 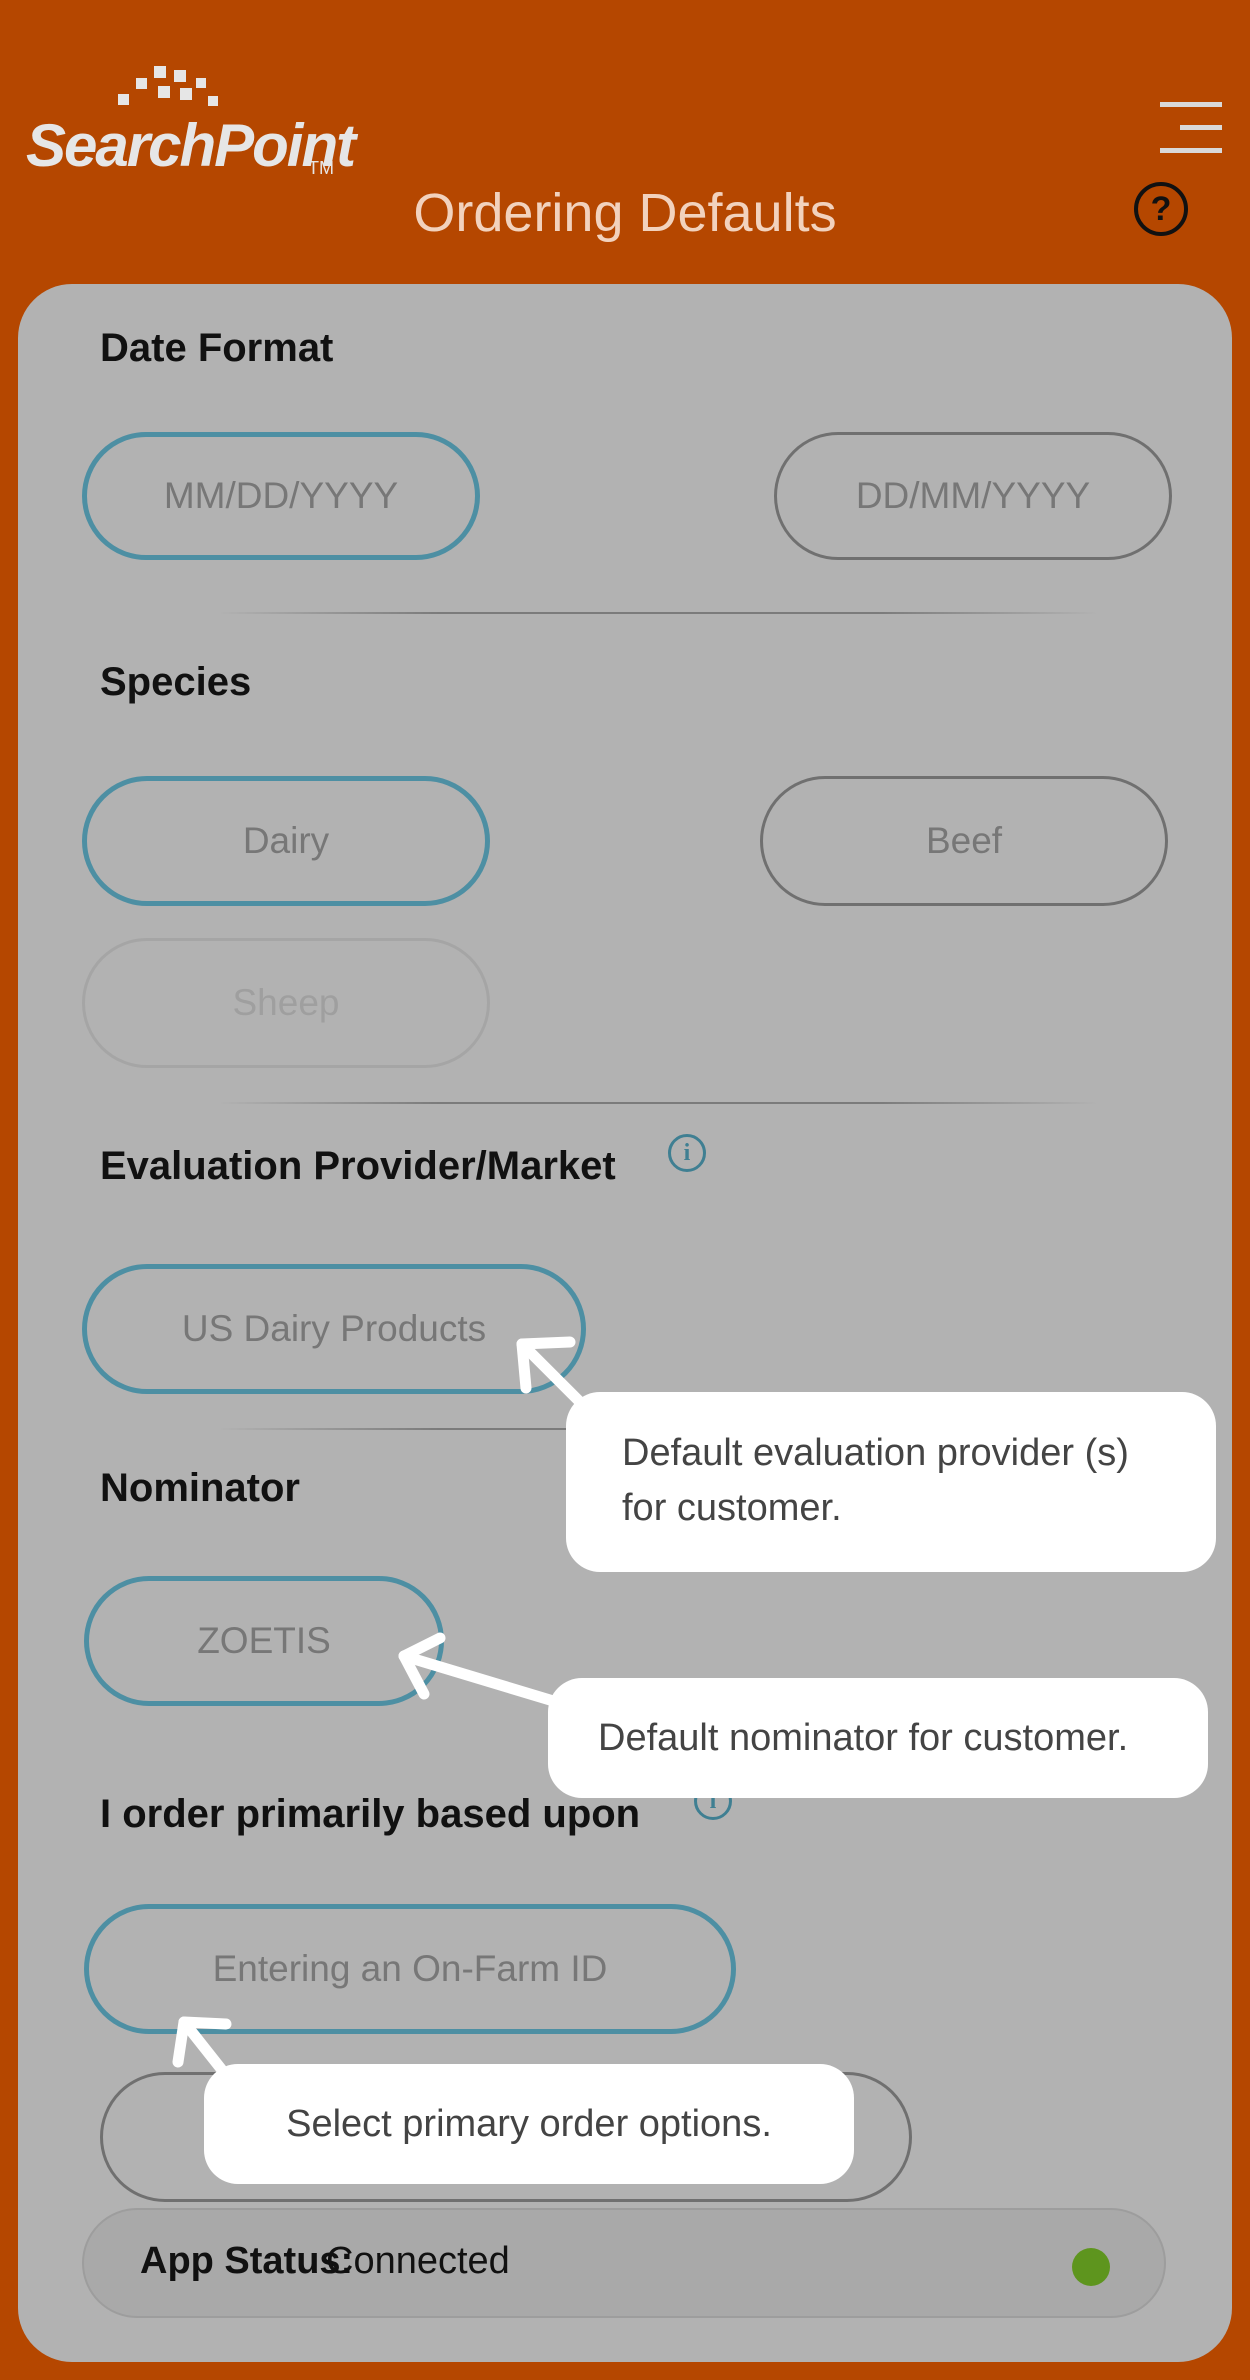 I want to click on species-option-sheep: Sheep, so click(x=286, y=1003).